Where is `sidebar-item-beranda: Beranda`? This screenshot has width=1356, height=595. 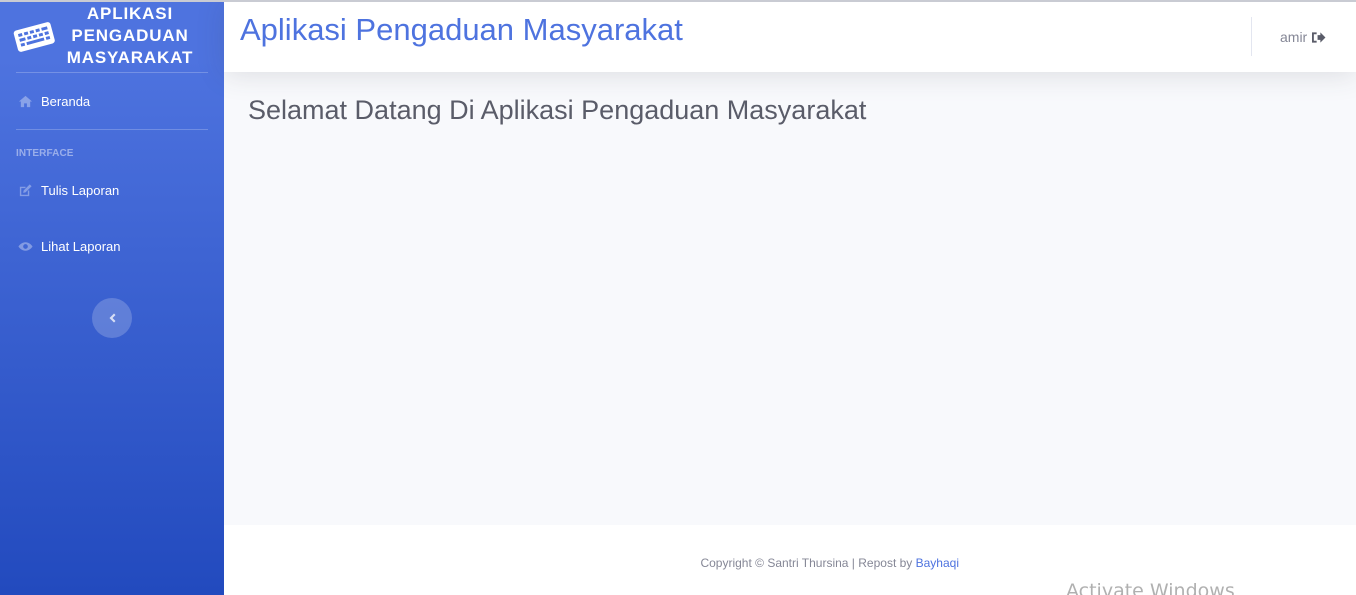
sidebar-item-beranda: Beranda is located at coordinates (53, 101).